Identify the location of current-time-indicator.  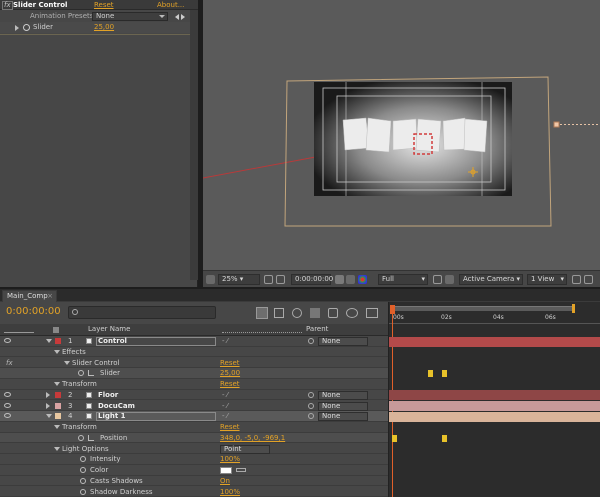
(392, 309).